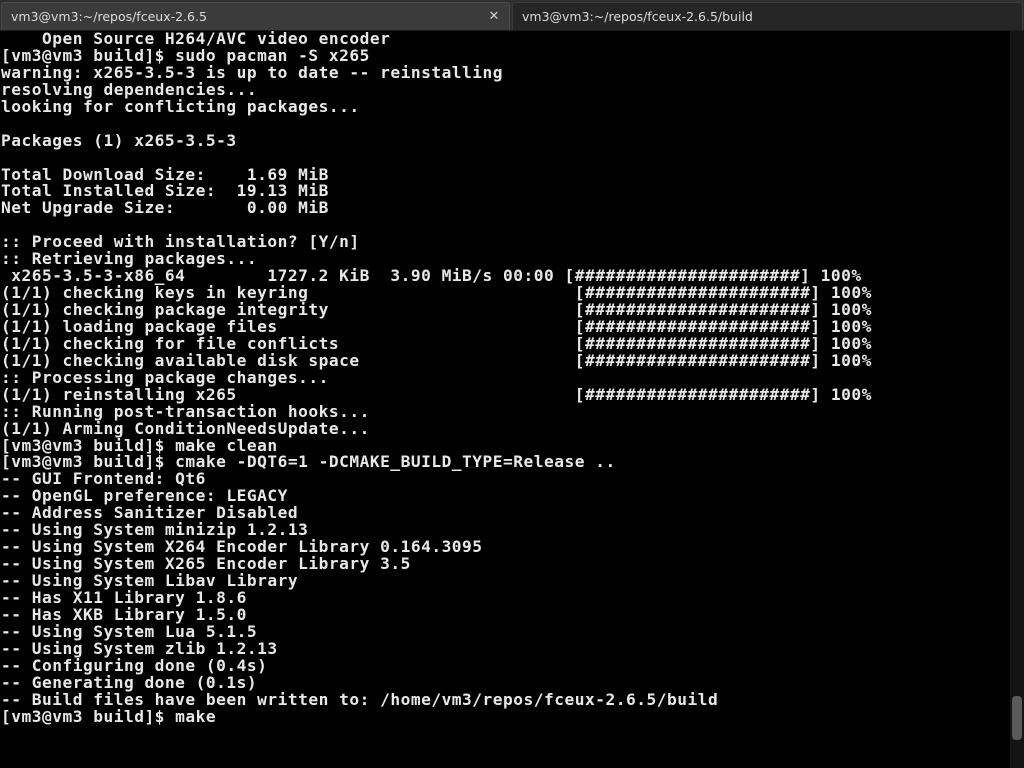 The image size is (1024, 768). I want to click on vertical-scrollbar, so click(1017, 399).